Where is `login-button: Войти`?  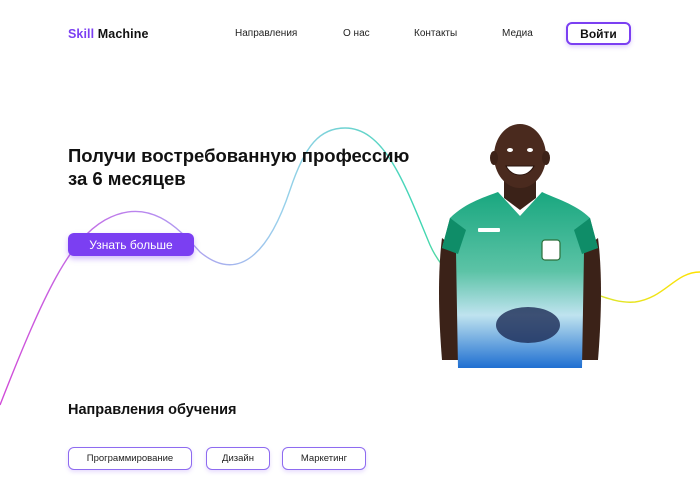
login-button: Войти is located at coordinates (598, 33).